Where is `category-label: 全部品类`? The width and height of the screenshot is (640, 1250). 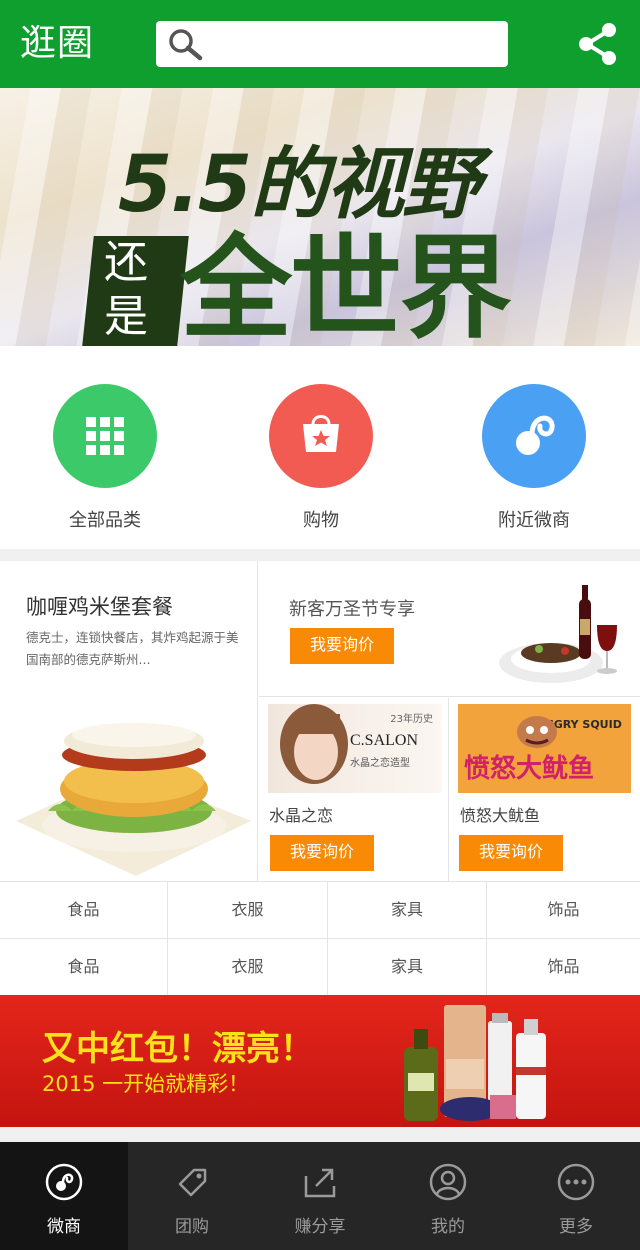
category-label: 全部品类 is located at coordinates (105, 520).